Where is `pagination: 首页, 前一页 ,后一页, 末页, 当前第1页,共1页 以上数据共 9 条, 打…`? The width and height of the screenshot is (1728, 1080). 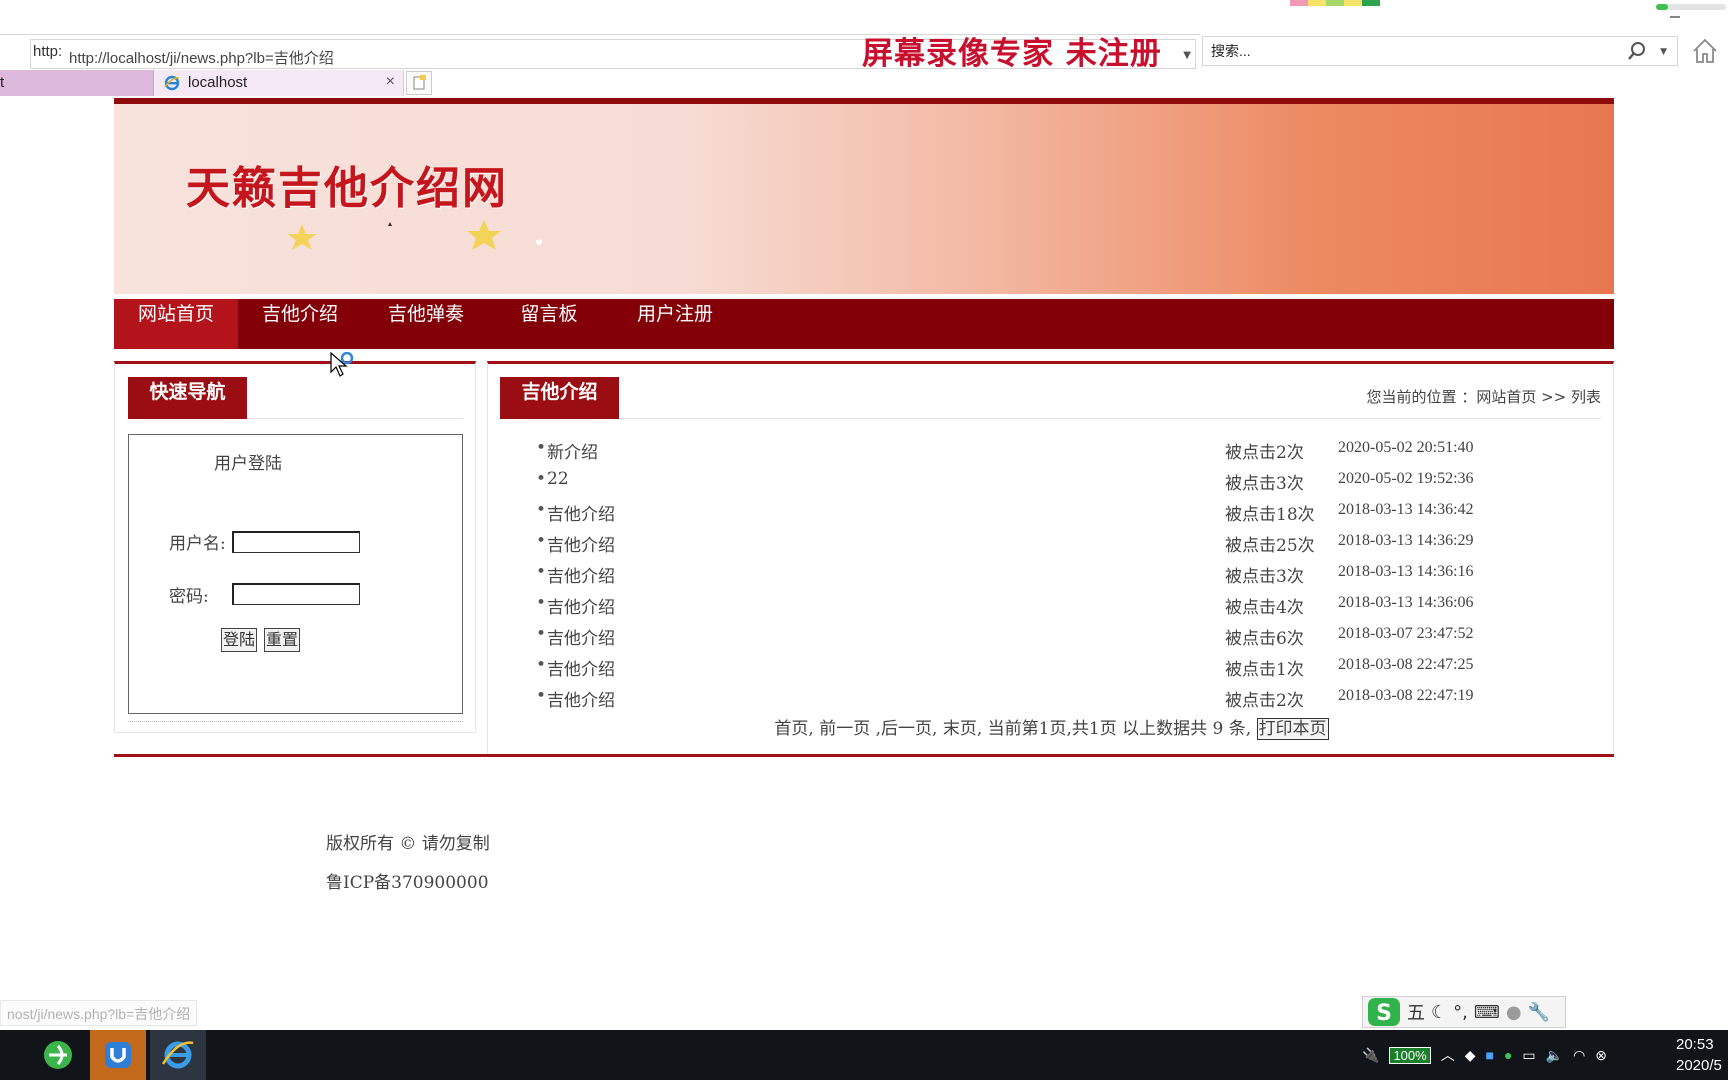 pagination: 首页, 前一页 ,后一页, 末页, 当前第1页,共1页 以上数据共 9 条, 打… is located at coordinates (1051, 727).